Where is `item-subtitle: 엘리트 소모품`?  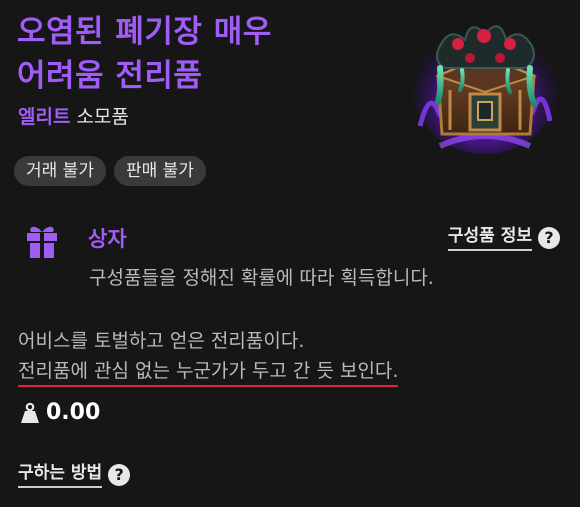 item-subtitle: 엘리트 소모품 is located at coordinates (73, 117).